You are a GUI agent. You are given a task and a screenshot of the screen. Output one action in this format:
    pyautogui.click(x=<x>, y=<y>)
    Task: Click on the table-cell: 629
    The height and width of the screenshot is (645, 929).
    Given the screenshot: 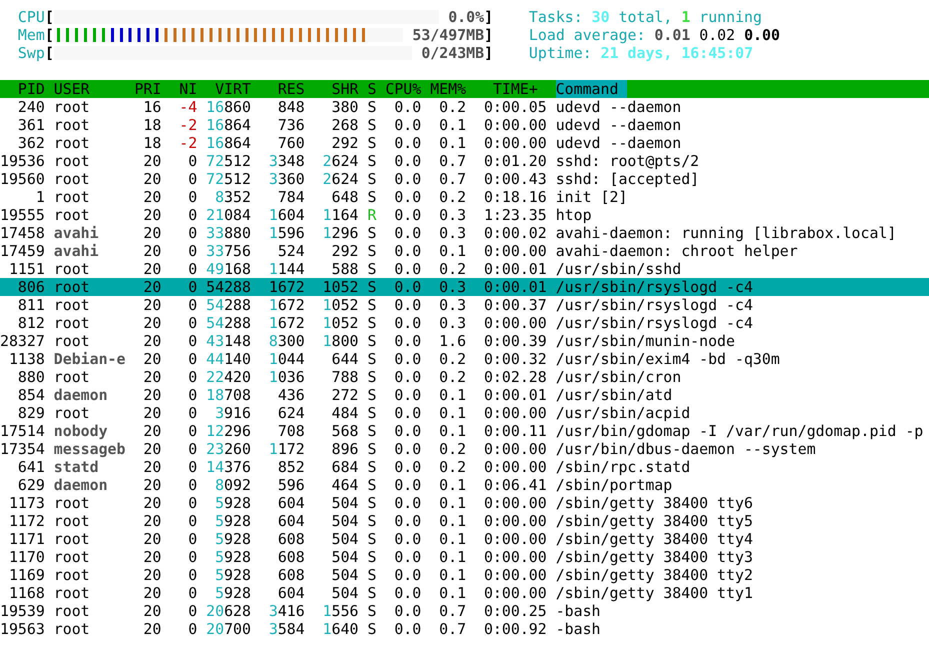 What is the action you would take?
    pyautogui.click(x=31, y=485)
    